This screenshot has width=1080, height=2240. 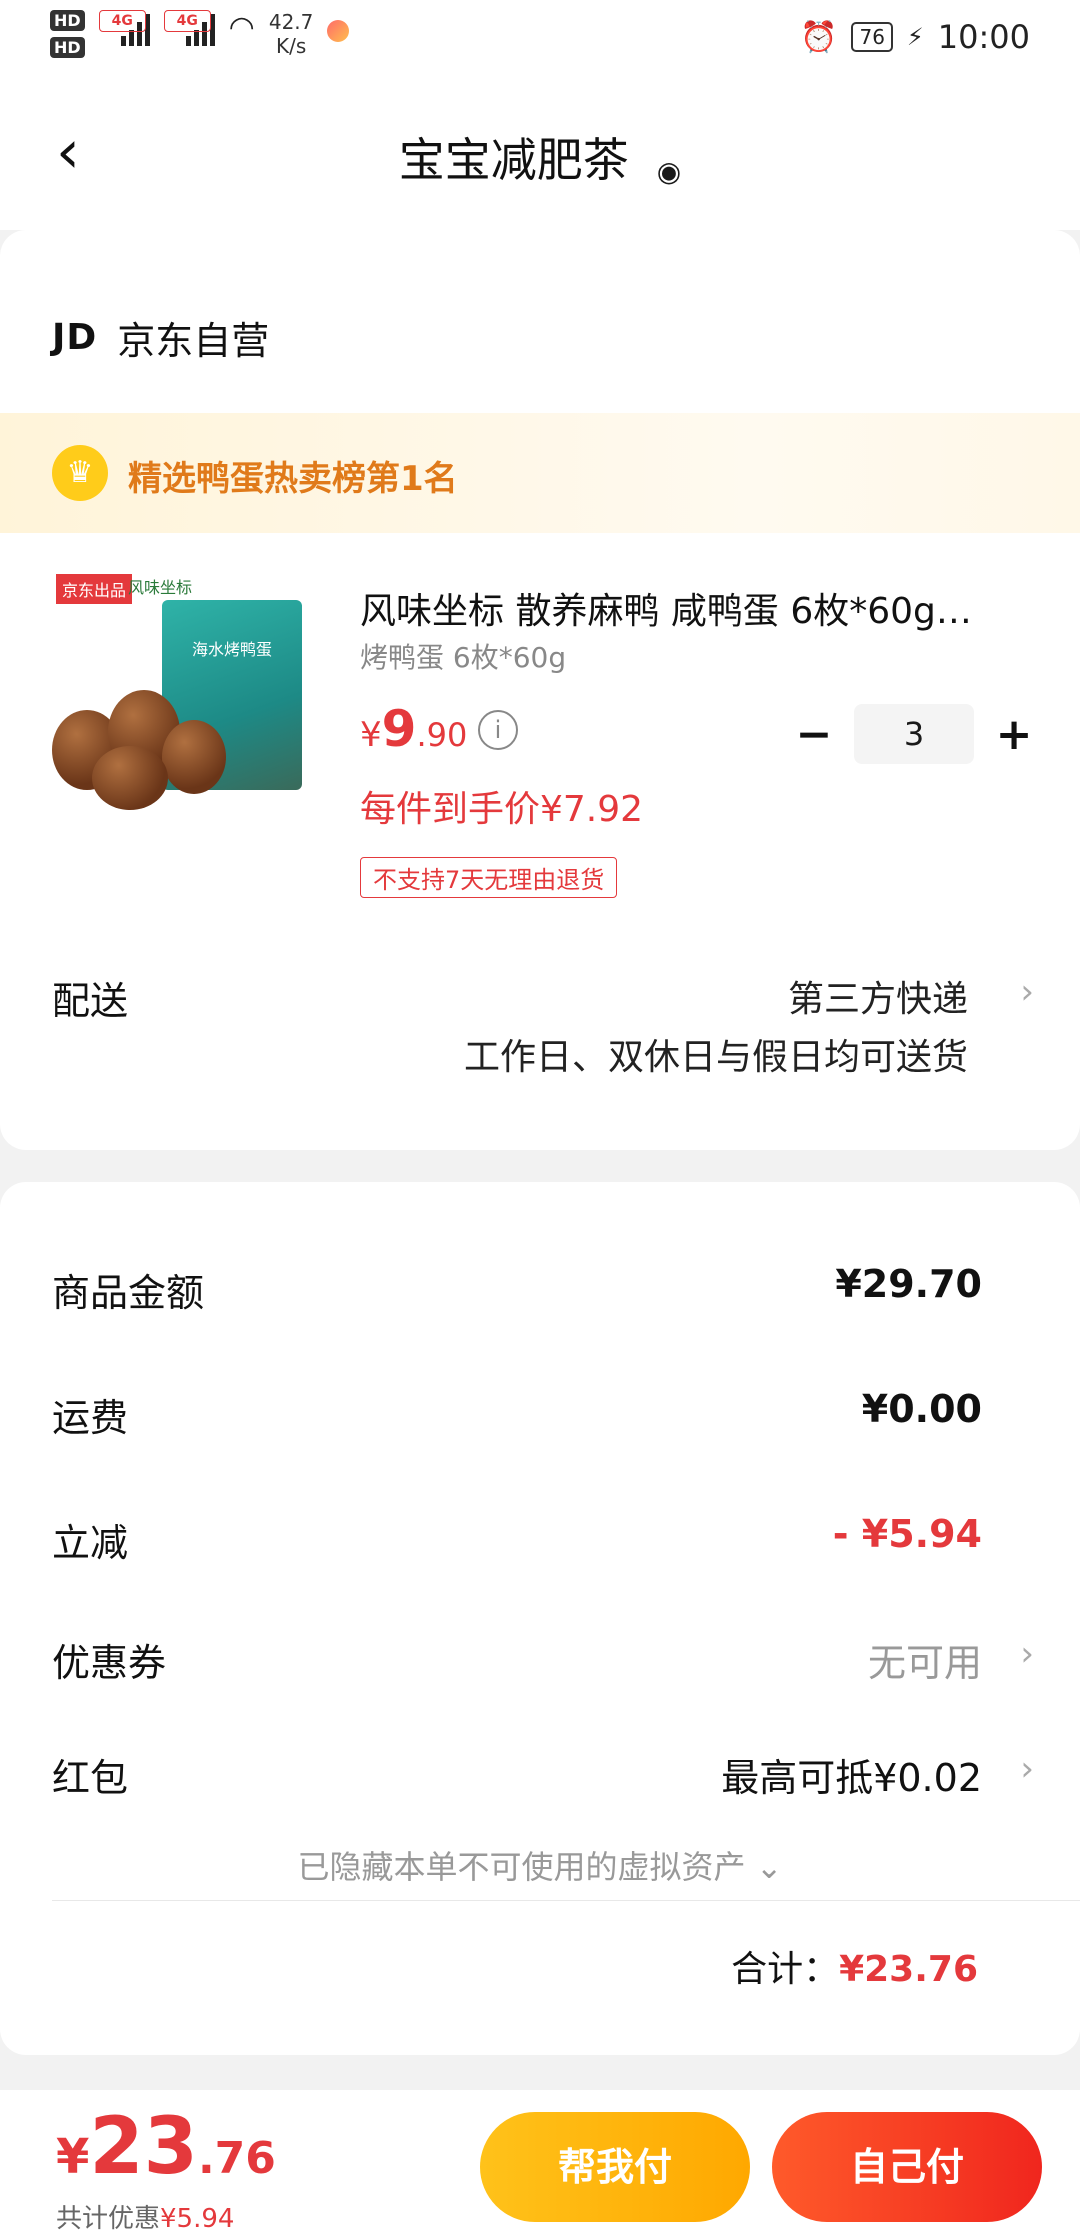 I want to click on total-label: 合计：, so click(x=785, y=1969).